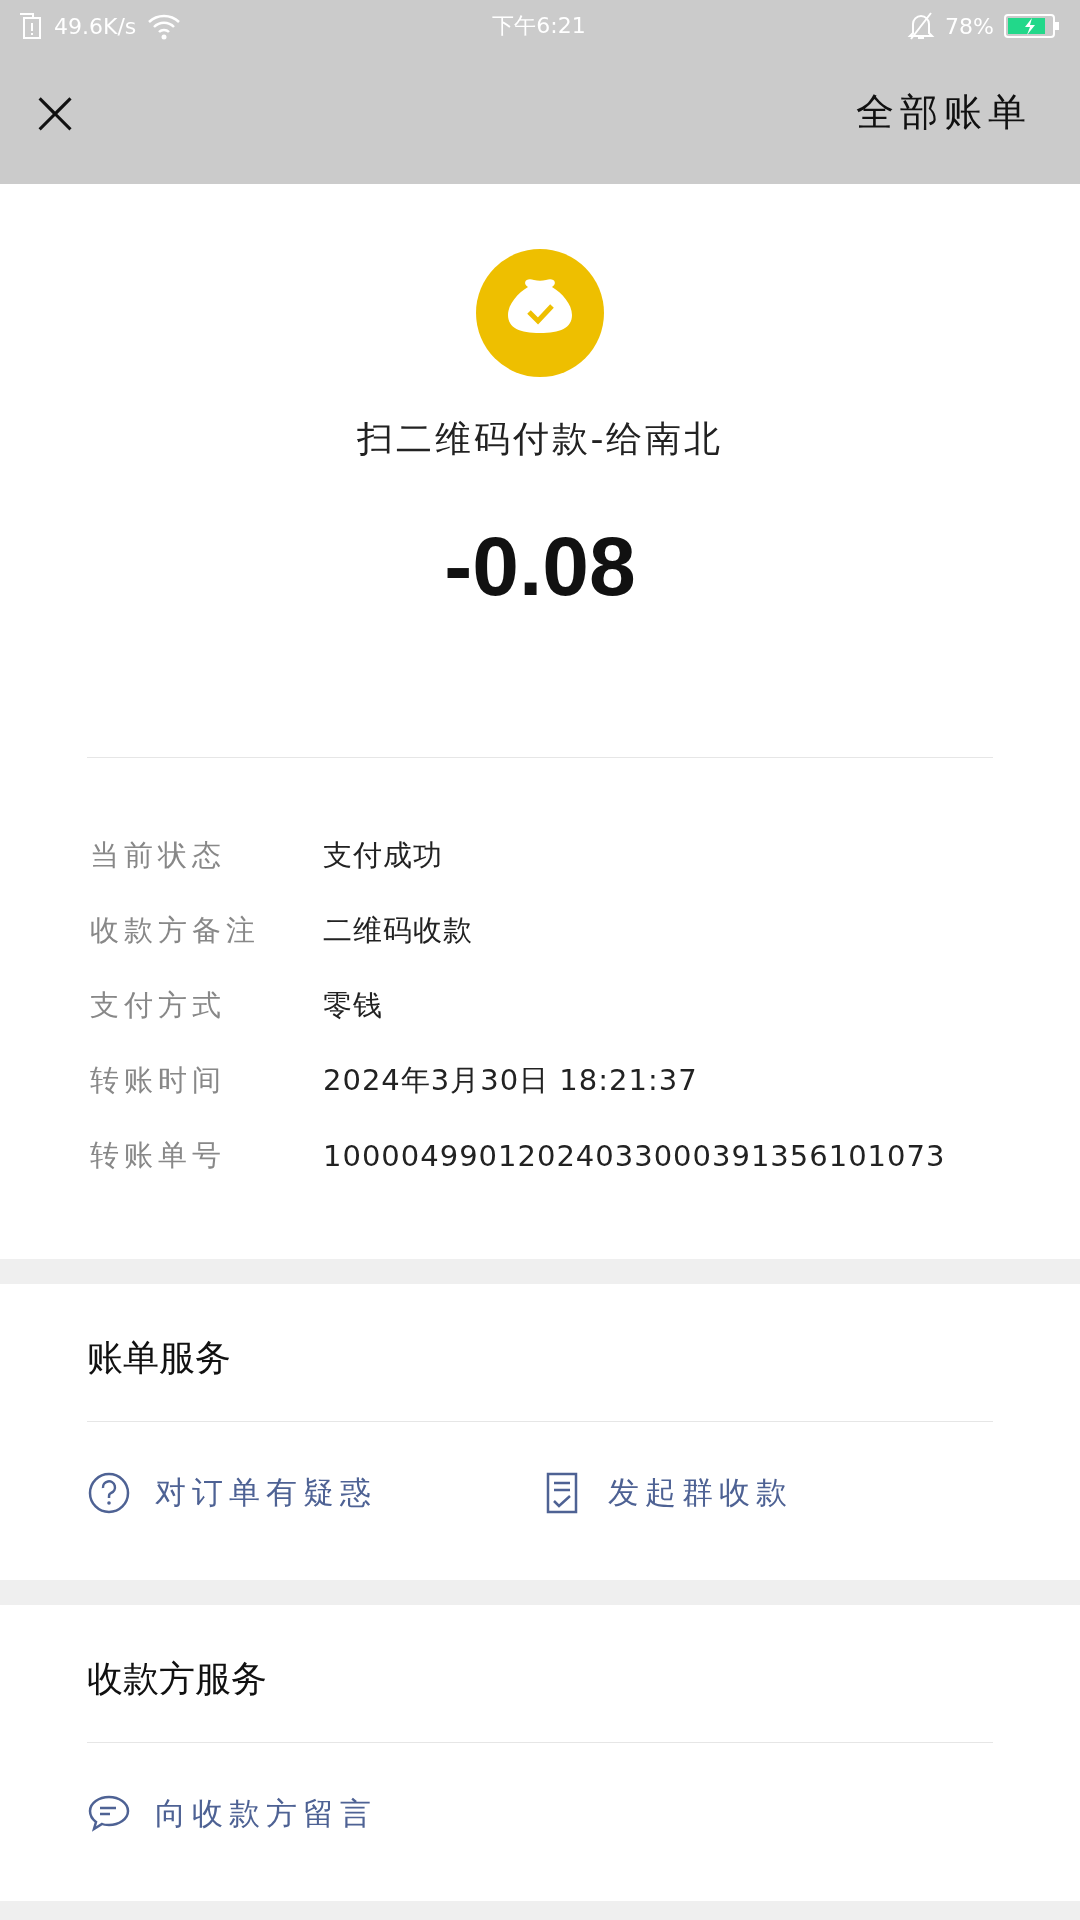  Describe the element at coordinates (109, 1493) in the screenshot. I see `question-icon` at that location.